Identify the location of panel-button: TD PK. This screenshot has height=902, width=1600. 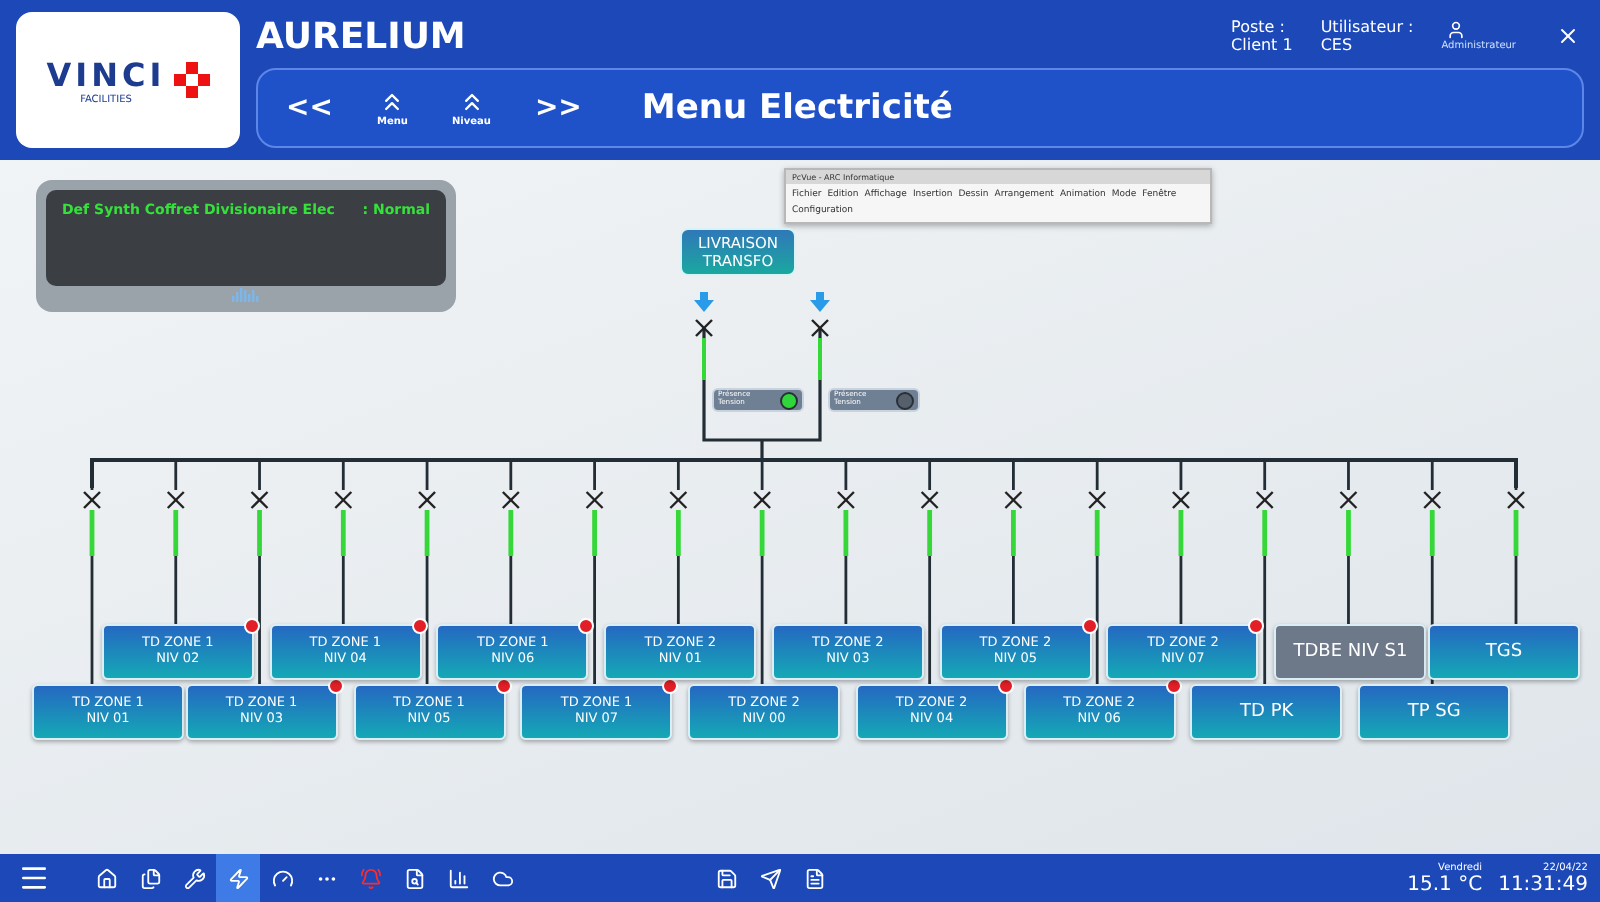
(1266, 712).